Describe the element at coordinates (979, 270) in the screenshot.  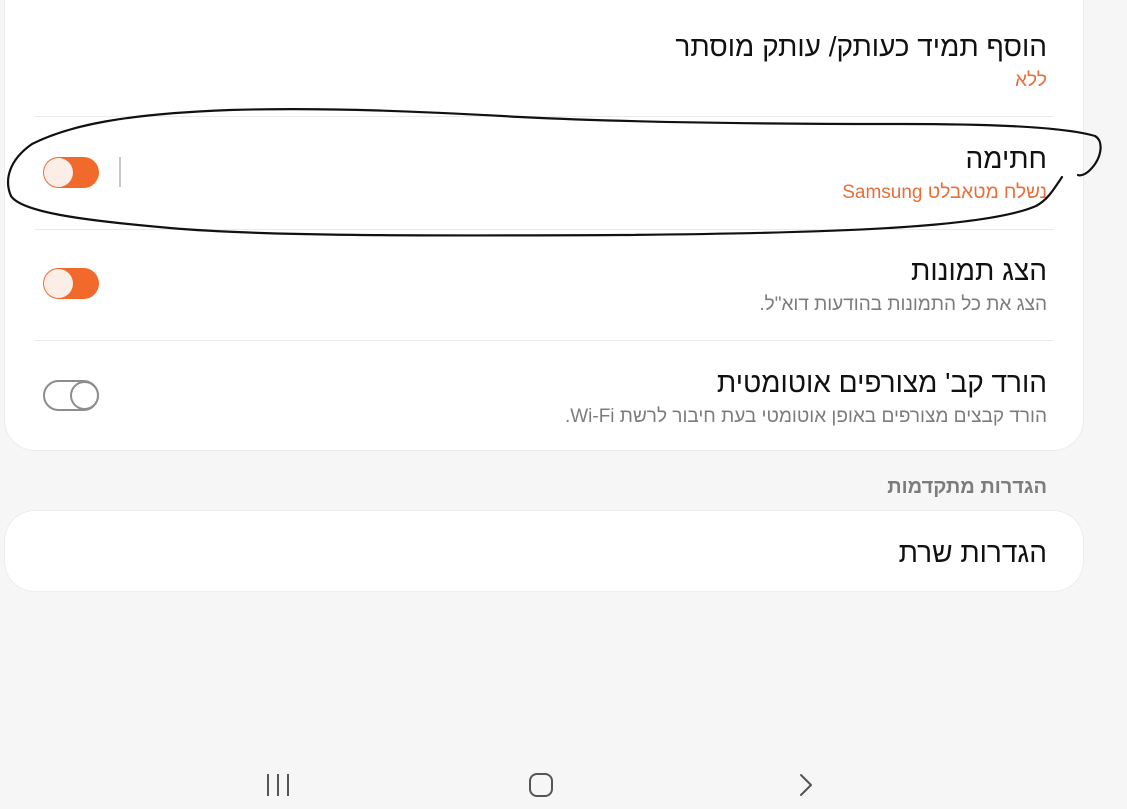
I see `show-images-title: הצג תמונות` at that location.